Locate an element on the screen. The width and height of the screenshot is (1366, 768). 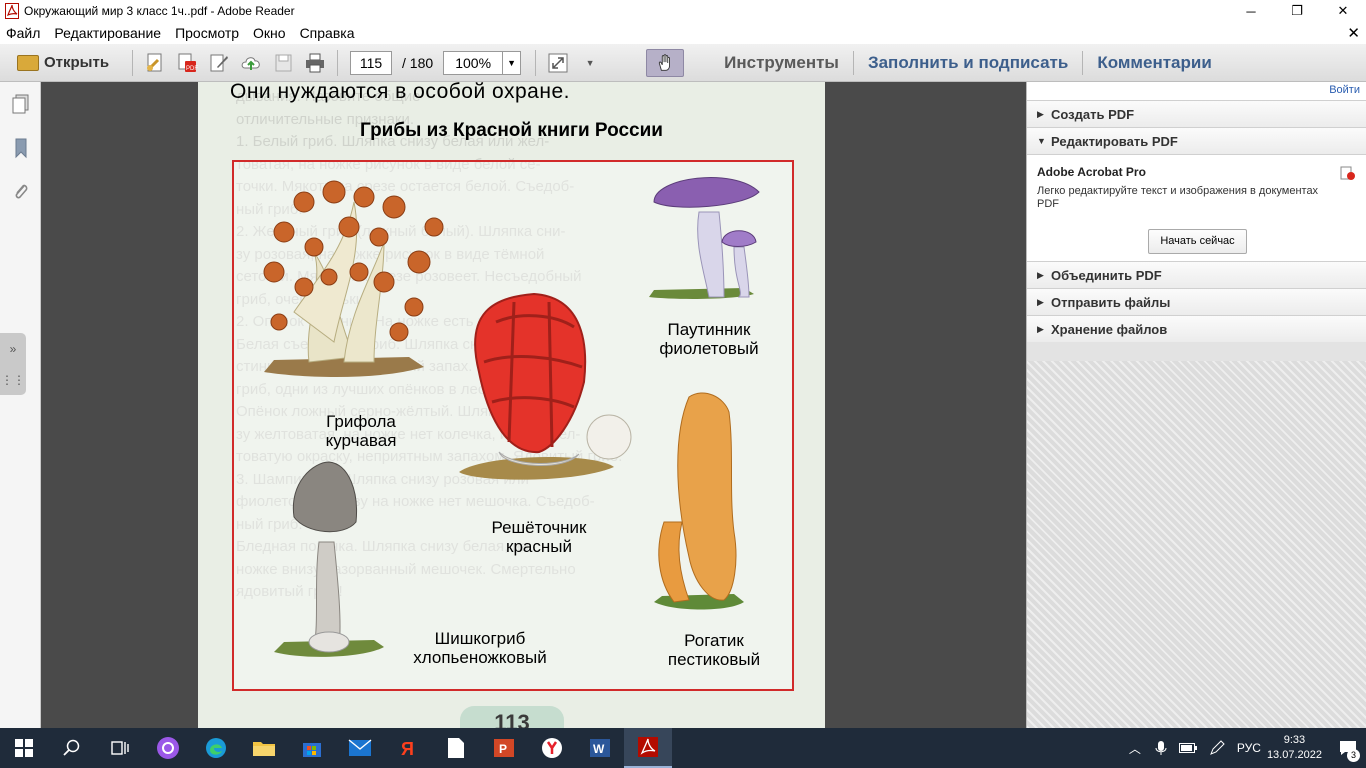
full-screen-button is located at coordinates (558, 63).